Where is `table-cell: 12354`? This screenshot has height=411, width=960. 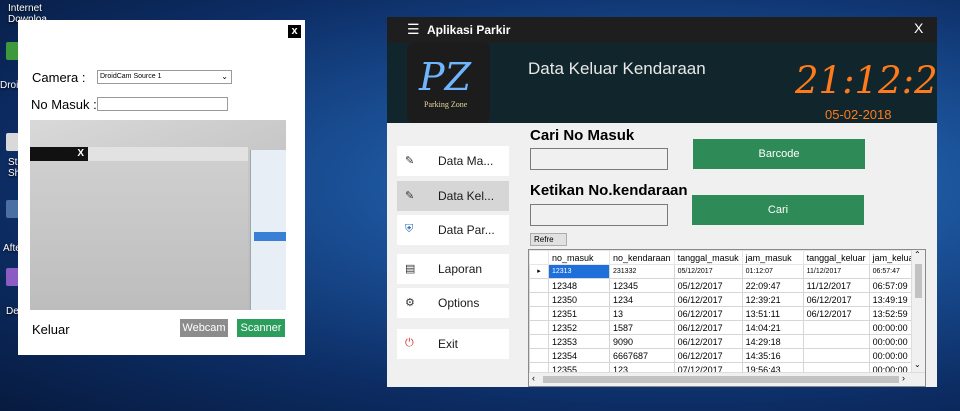
table-cell: 12354 is located at coordinates (579, 355).